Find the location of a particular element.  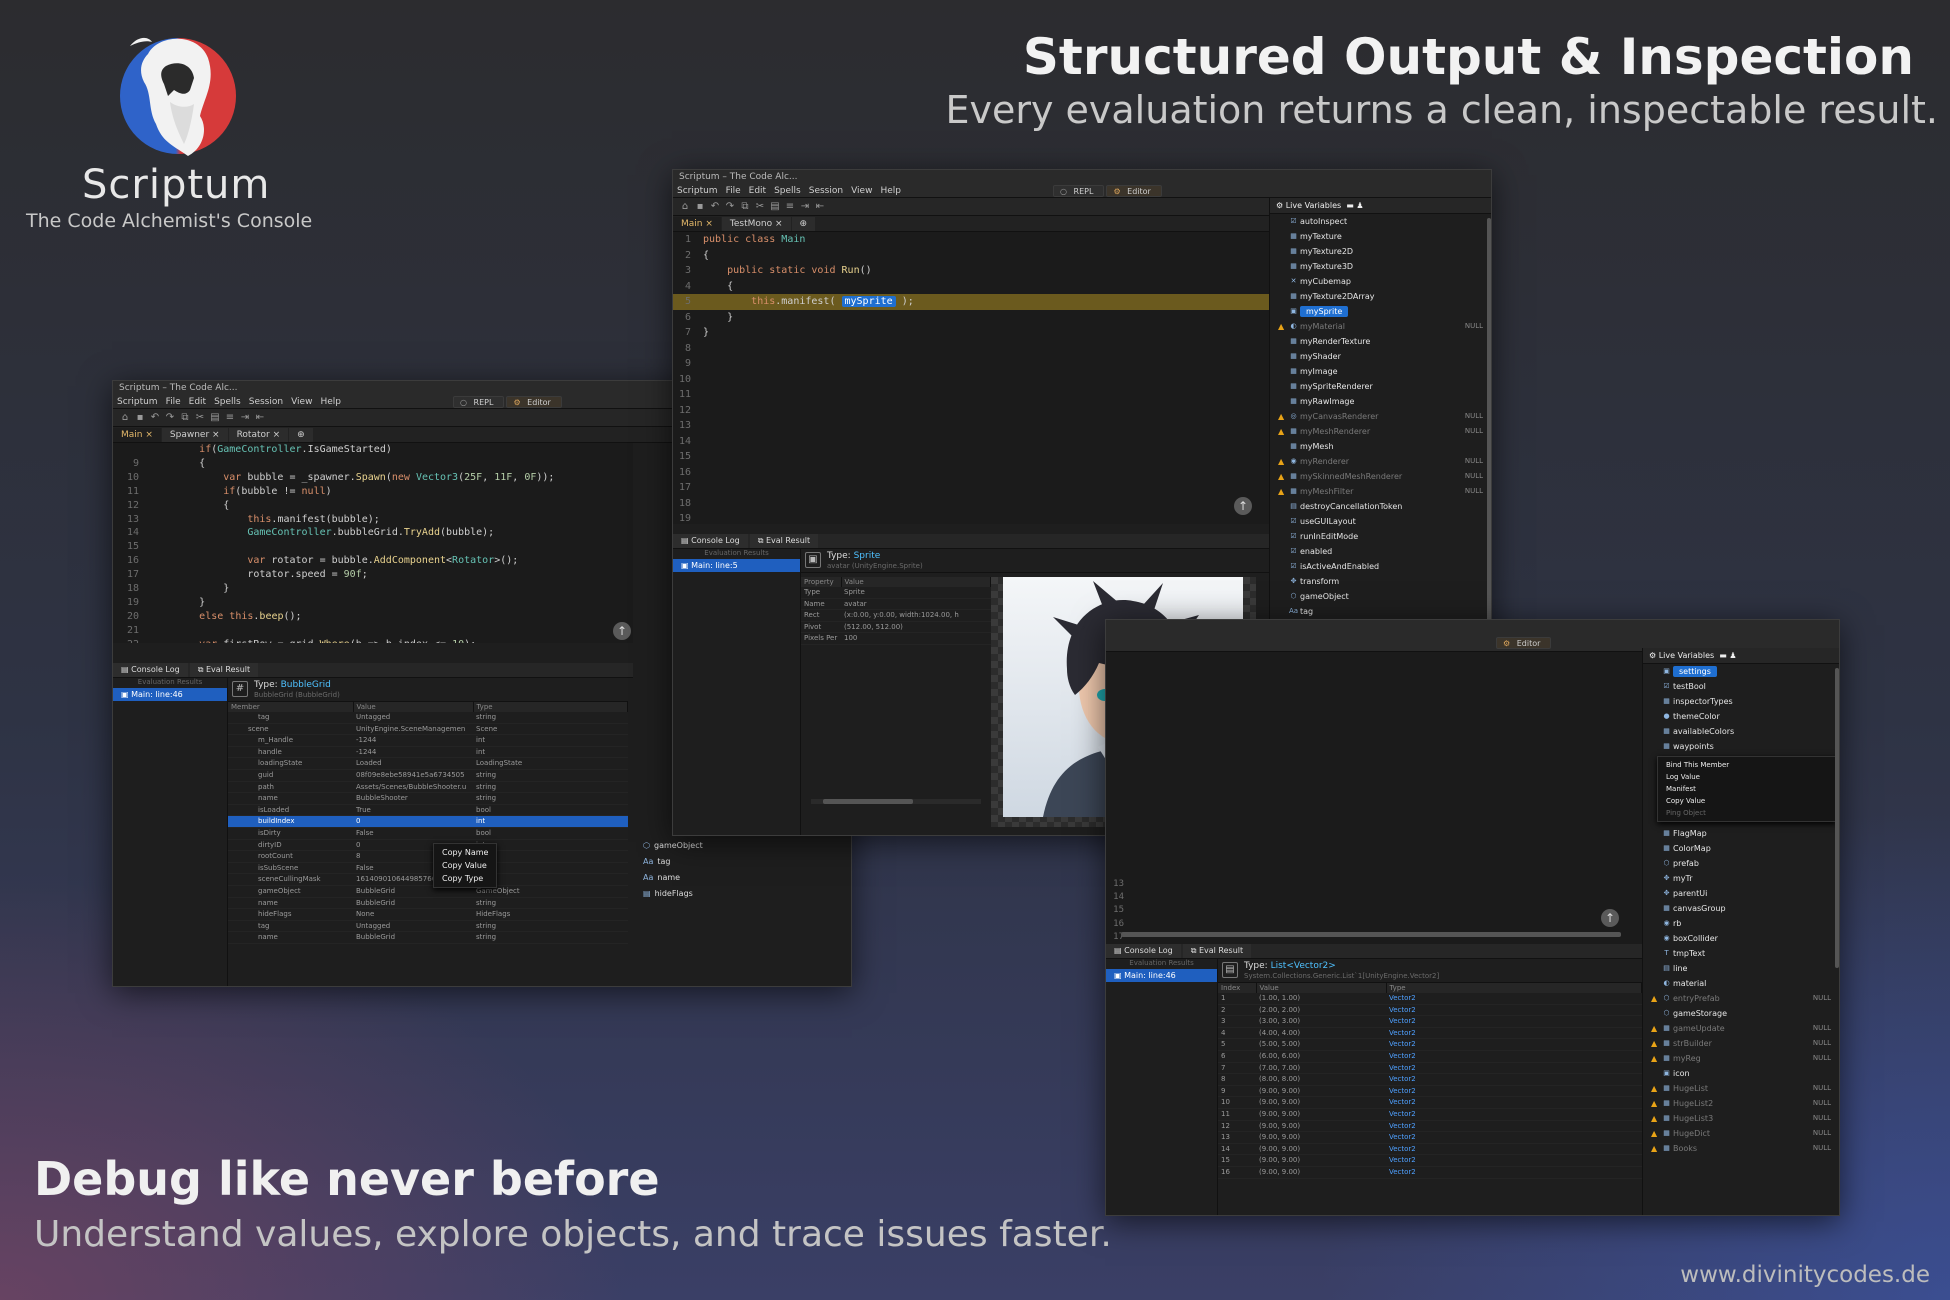

code-line: 14 is located at coordinates (971, 442).